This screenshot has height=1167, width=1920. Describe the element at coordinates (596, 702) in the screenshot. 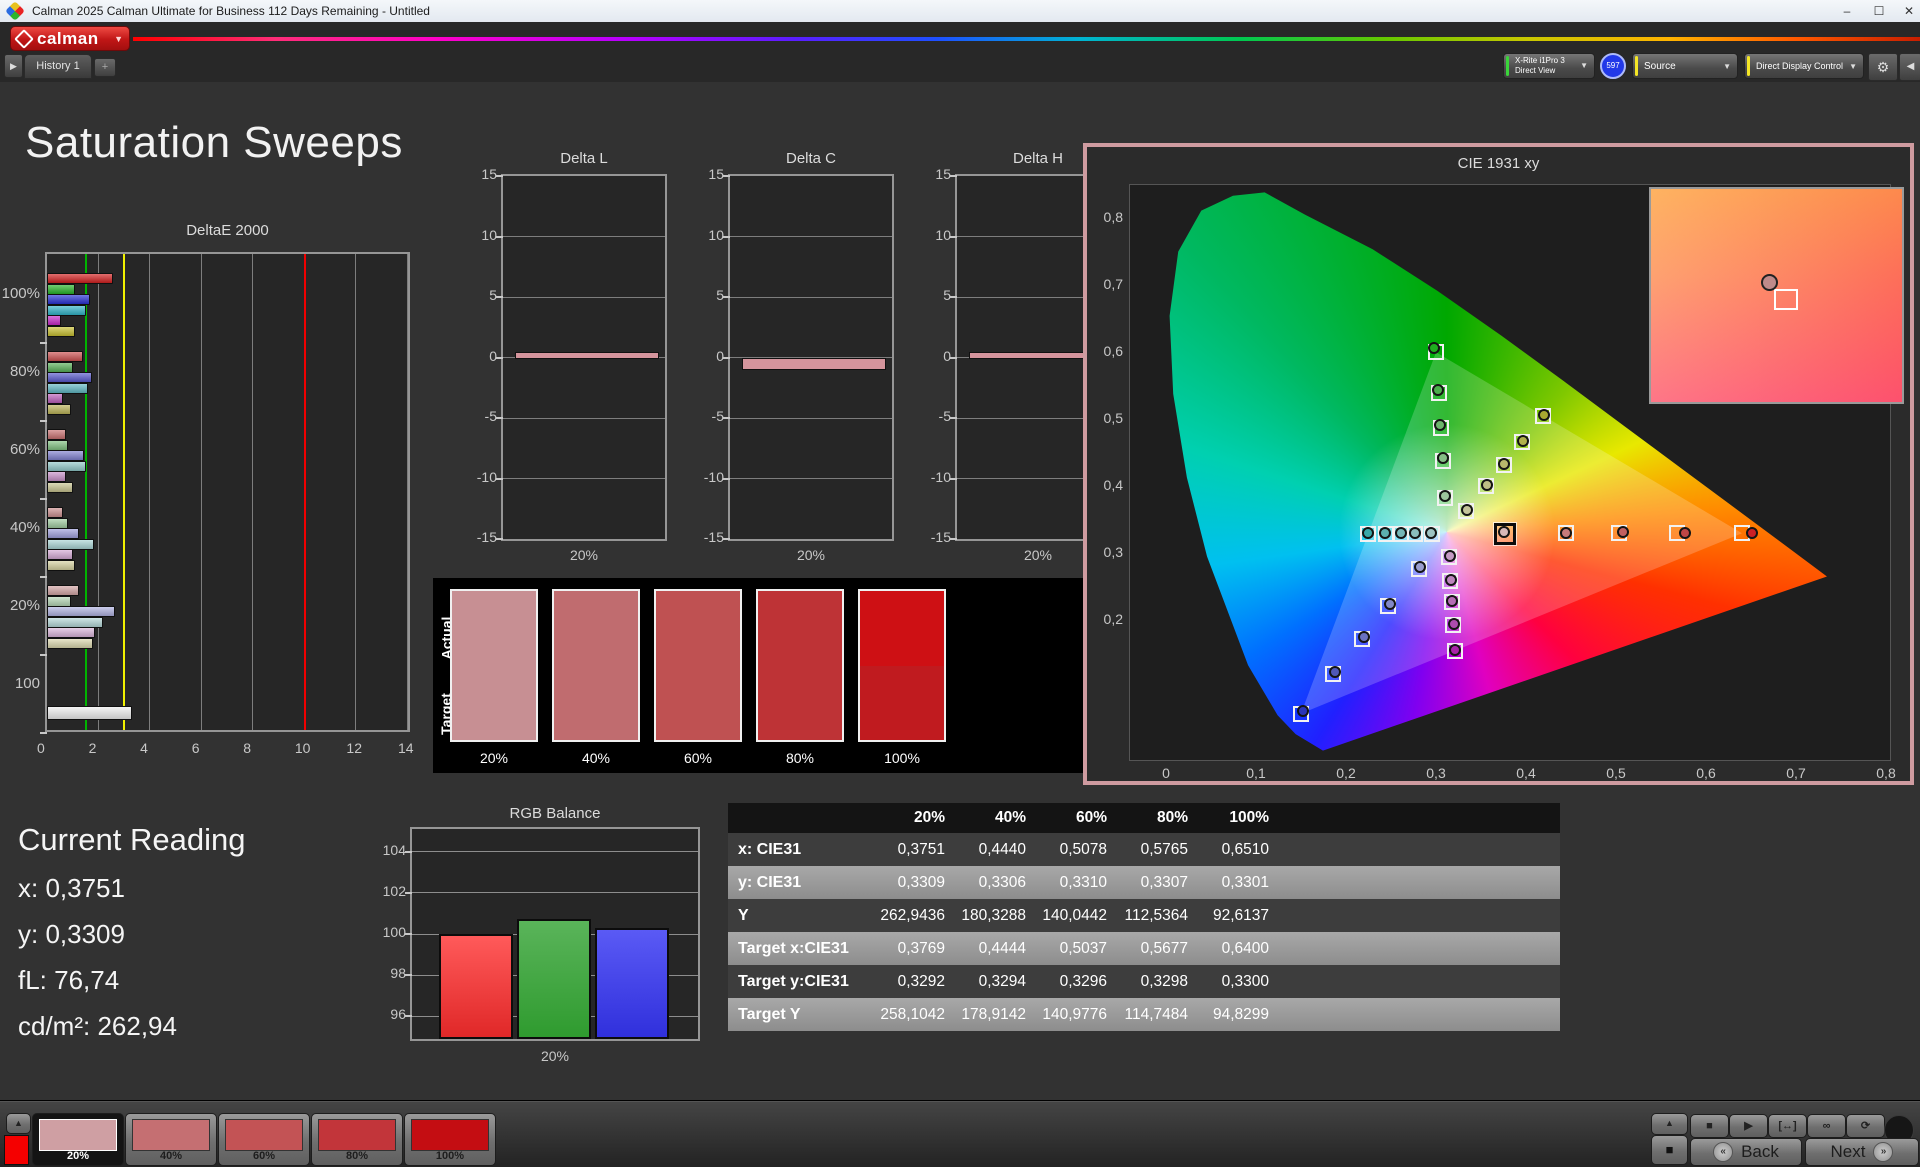

I see `swatch-target-half` at that location.